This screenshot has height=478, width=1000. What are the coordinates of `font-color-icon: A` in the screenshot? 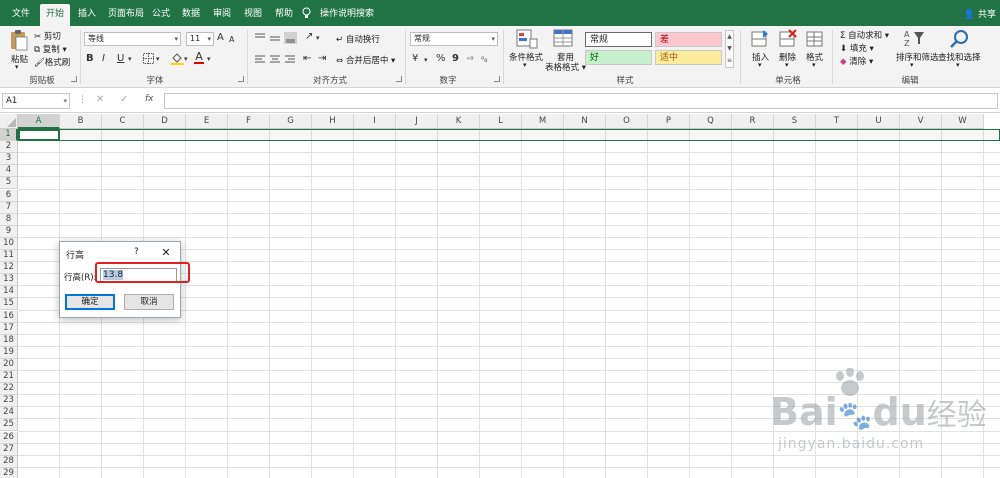 It's located at (199, 57).